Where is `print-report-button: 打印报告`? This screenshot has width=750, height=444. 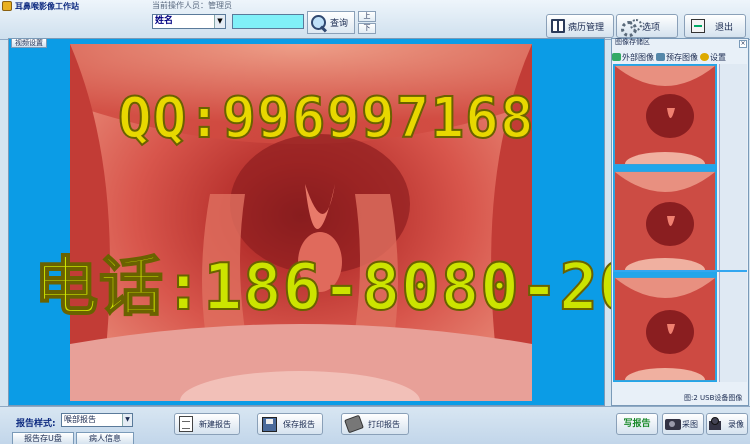
print-report-button: 打印报告 is located at coordinates (375, 424).